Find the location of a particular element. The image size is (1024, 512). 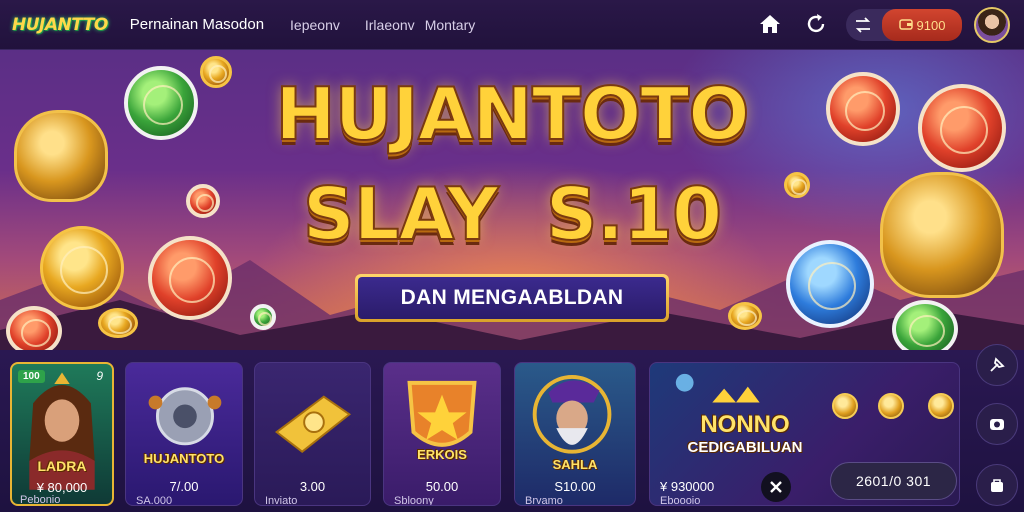

hero-title-line1: HUJANTOTO is located at coordinates (512, 114).